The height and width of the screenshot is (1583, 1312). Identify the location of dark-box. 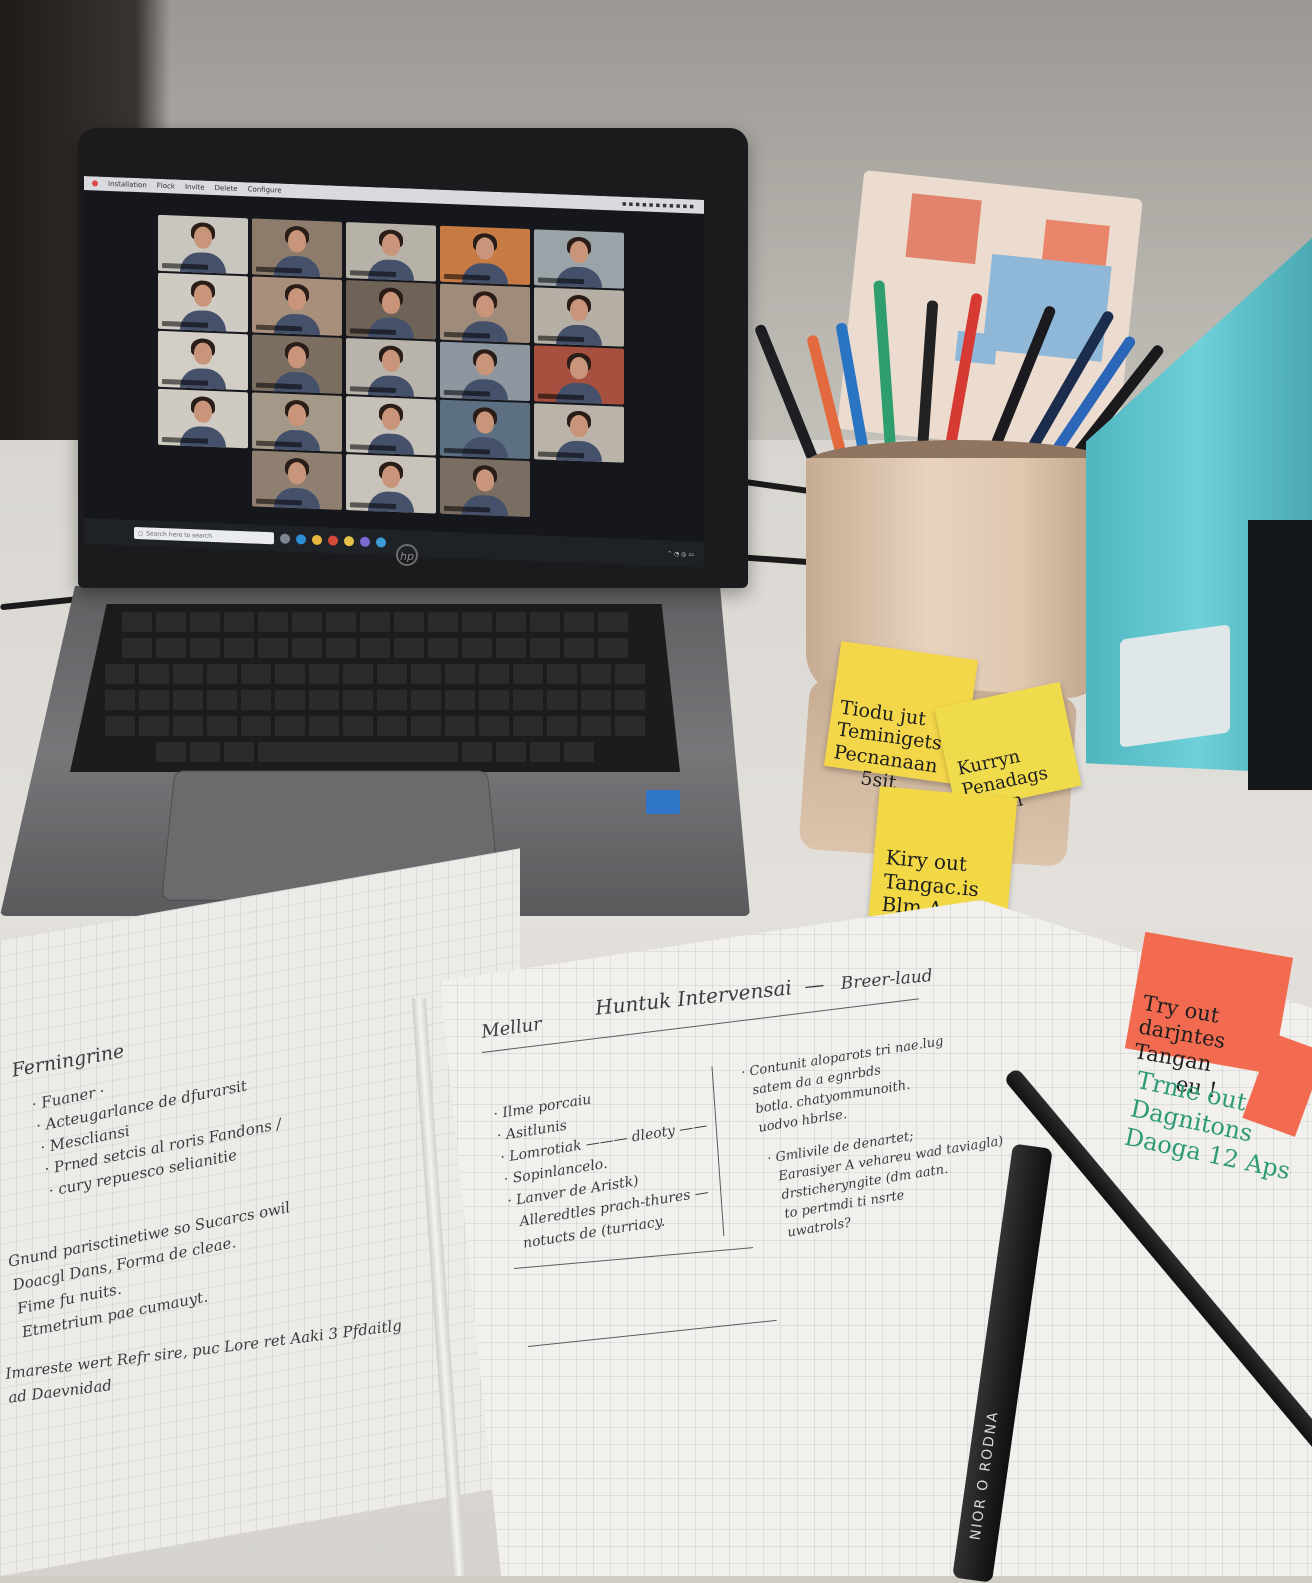
(1280, 655).